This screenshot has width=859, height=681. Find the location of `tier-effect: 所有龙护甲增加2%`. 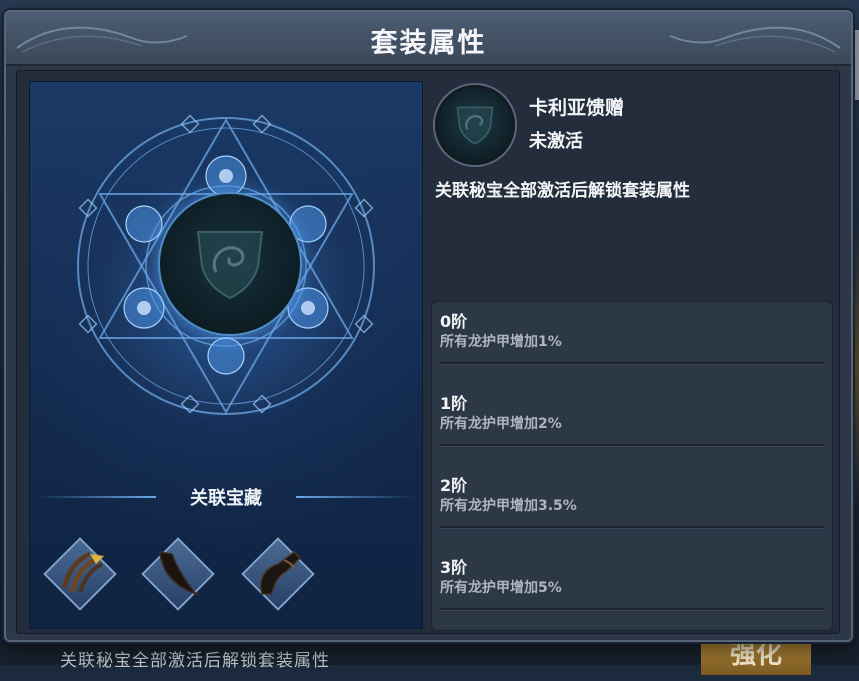

tier-effect: 所有龙护甲增加2% is located at coordinates (501, 424).